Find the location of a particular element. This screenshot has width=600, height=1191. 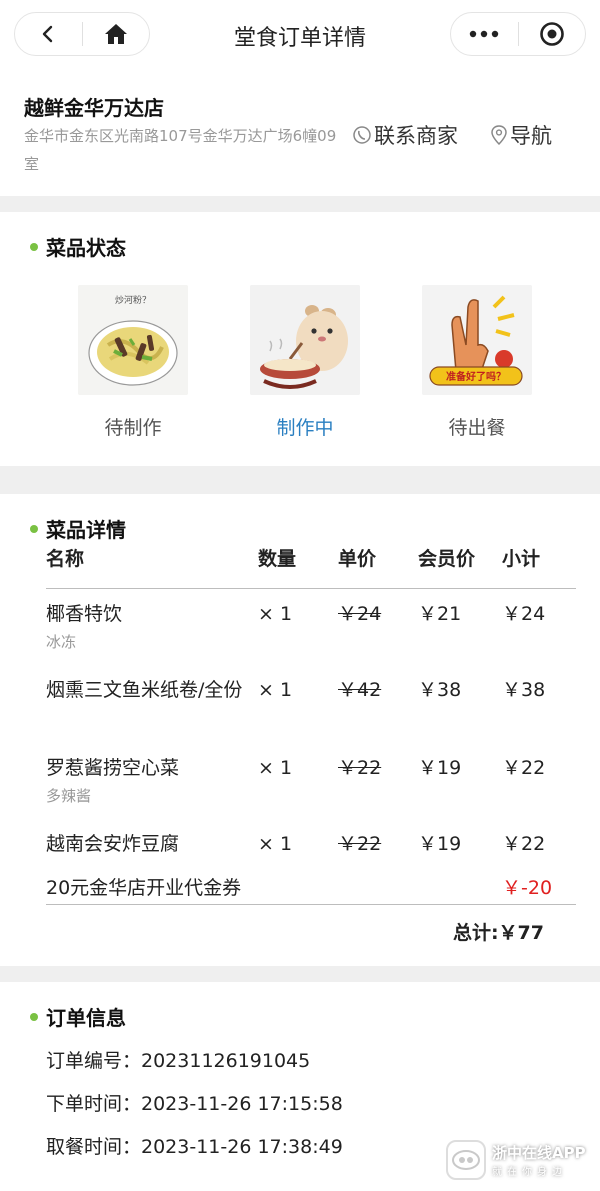

order-number: 订单编号：20231126191045 is located at coordinates (178, 1061).